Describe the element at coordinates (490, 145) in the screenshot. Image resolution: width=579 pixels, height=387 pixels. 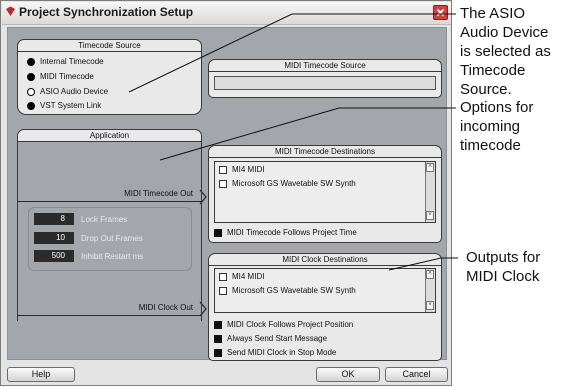
I see `annotation-line: timecode` at that location.